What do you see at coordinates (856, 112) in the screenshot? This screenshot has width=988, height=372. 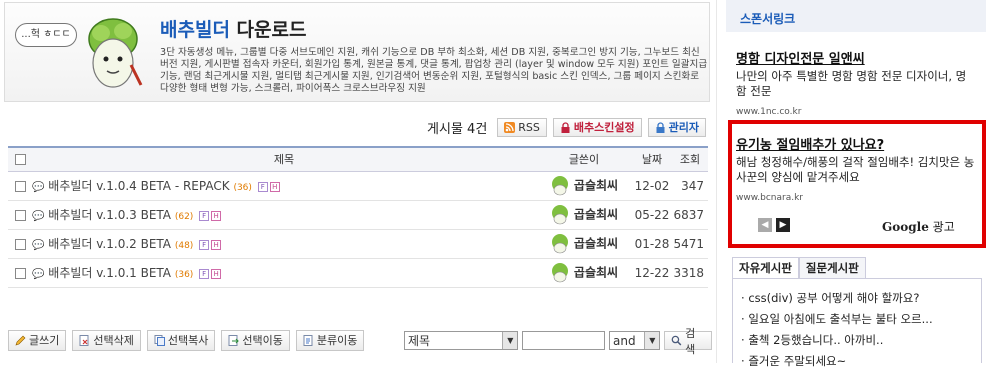 I see `ad-url: www.1nc.co.kr` at bounding box center [856, 112].